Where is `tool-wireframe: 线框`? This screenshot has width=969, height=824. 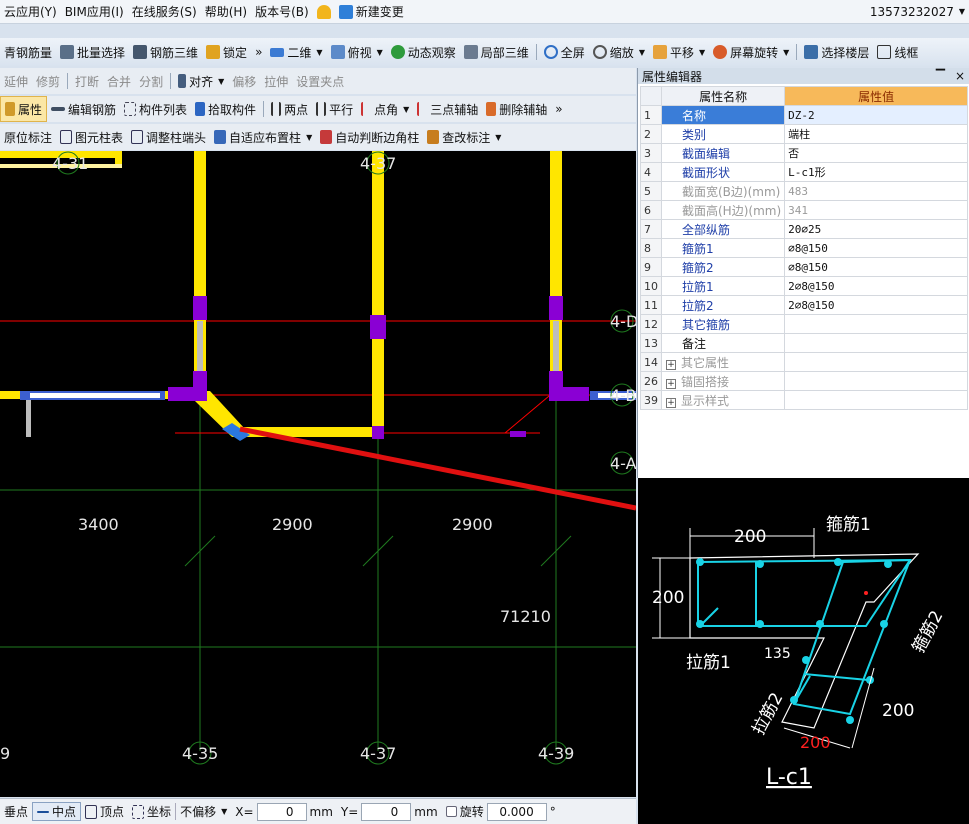 tool-wireframe: 线框 is located at coordinates (897, 52).